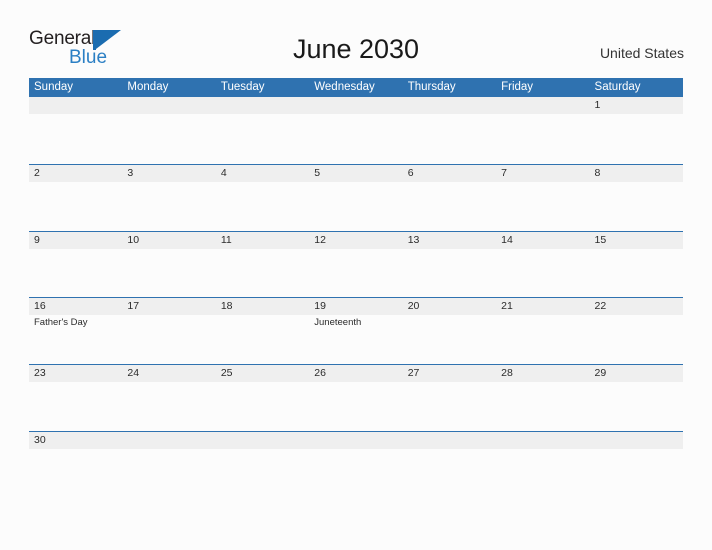 This screenshot has width=712, height=550. I want to click on day-number-band: 1, so click(356, 105).